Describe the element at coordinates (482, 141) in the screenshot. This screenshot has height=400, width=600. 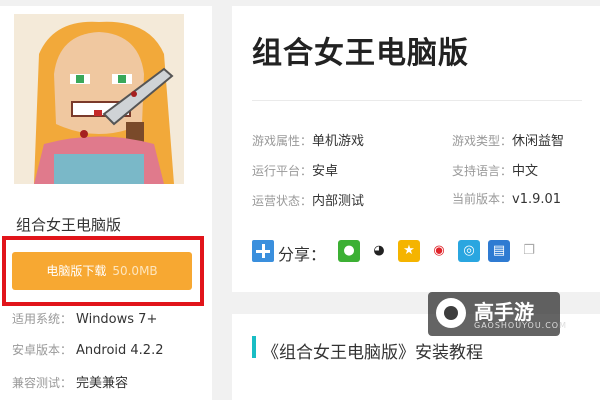
I see `attr-label: 游戏类型：` at that location.